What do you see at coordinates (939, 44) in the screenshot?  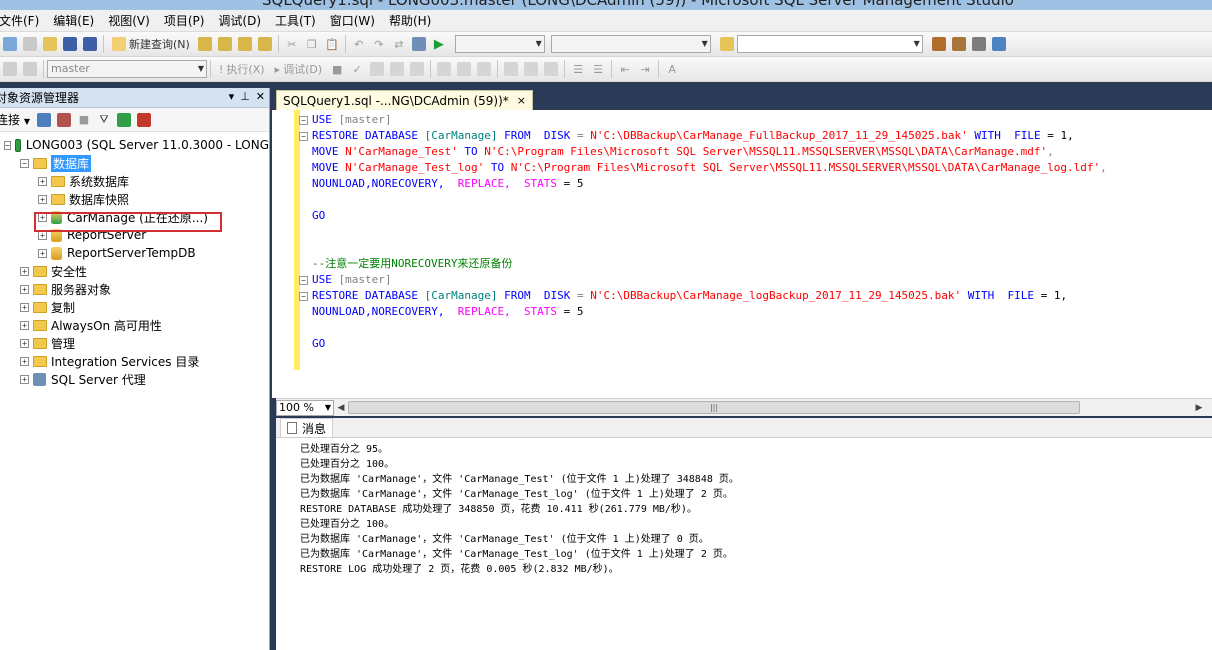 I see `registered-servers-icon` at bounding box center [939, 44].